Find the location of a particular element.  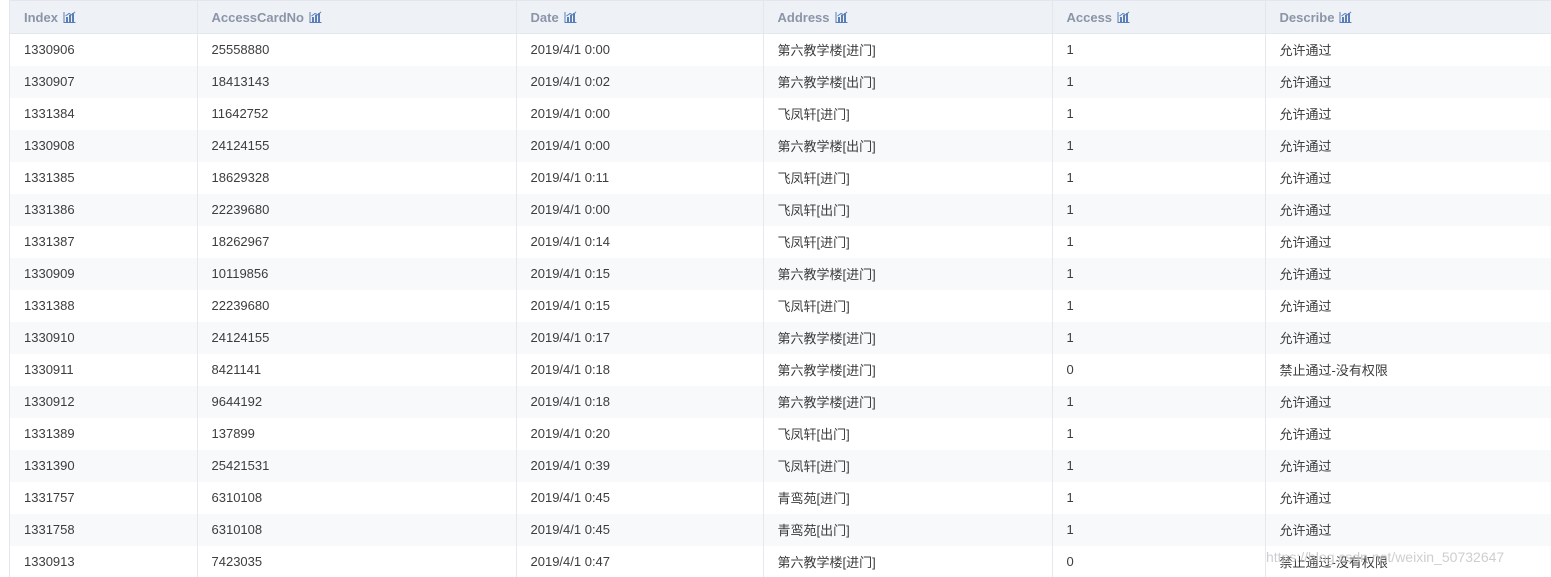

cell-date: 2019/4/1 0:11 is located at coordinates (640, 177).